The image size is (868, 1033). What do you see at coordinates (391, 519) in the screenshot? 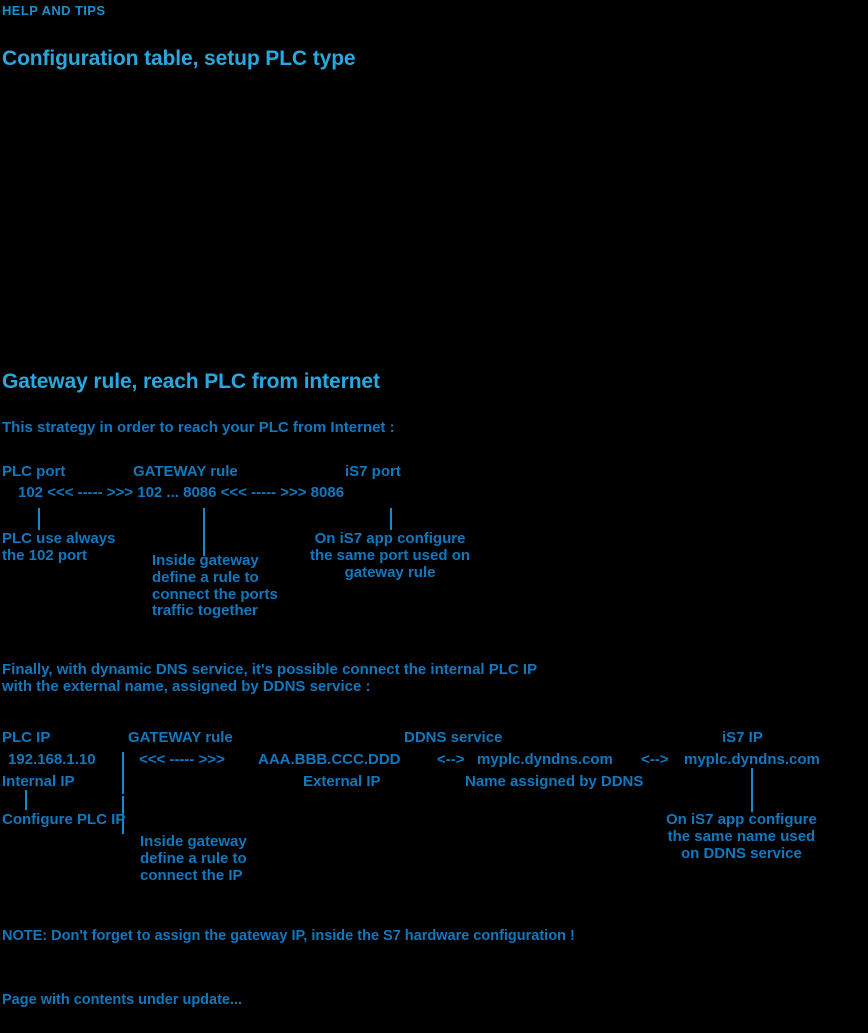
I see `ports-connector-is7` at bounding box center [391, 519].